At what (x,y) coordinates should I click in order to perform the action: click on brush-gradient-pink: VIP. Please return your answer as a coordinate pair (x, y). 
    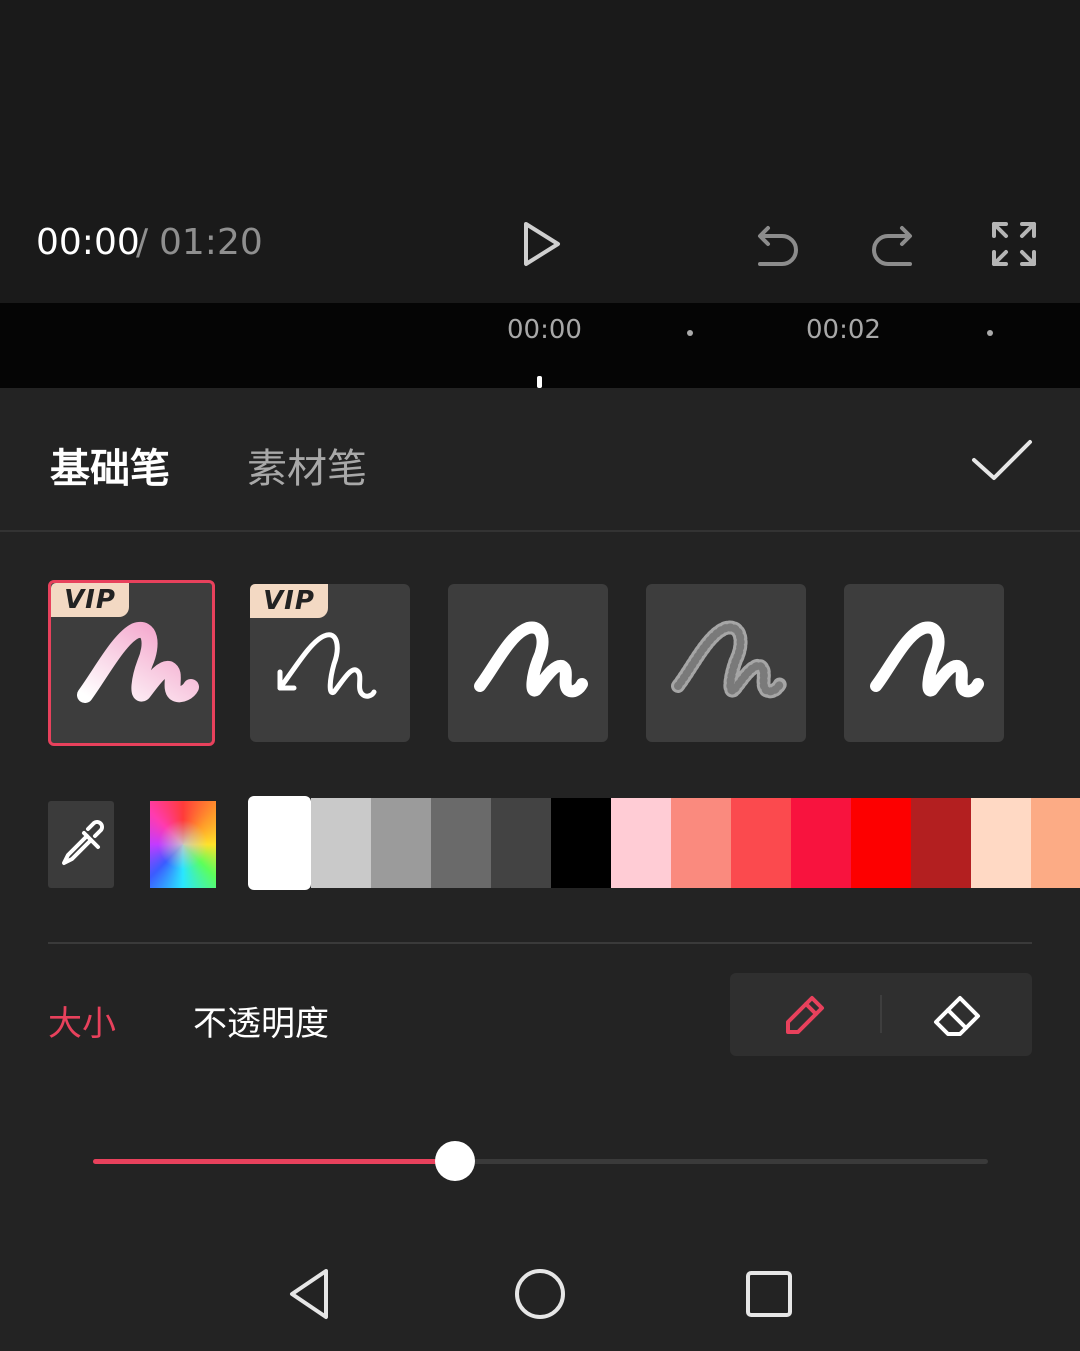
    Looking at the image, I should click on (131, 663).